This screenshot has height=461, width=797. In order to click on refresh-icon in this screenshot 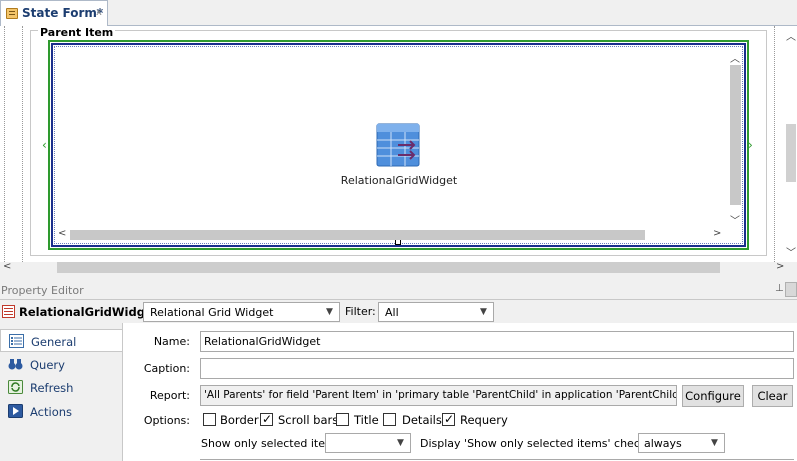, I will do `click(15, 387)`.